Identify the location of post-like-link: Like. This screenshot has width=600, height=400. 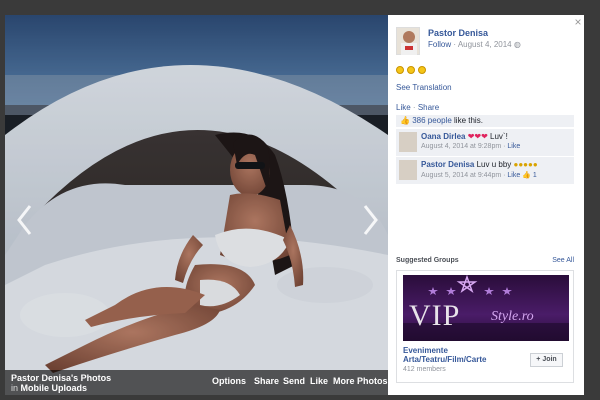
(403, 107).